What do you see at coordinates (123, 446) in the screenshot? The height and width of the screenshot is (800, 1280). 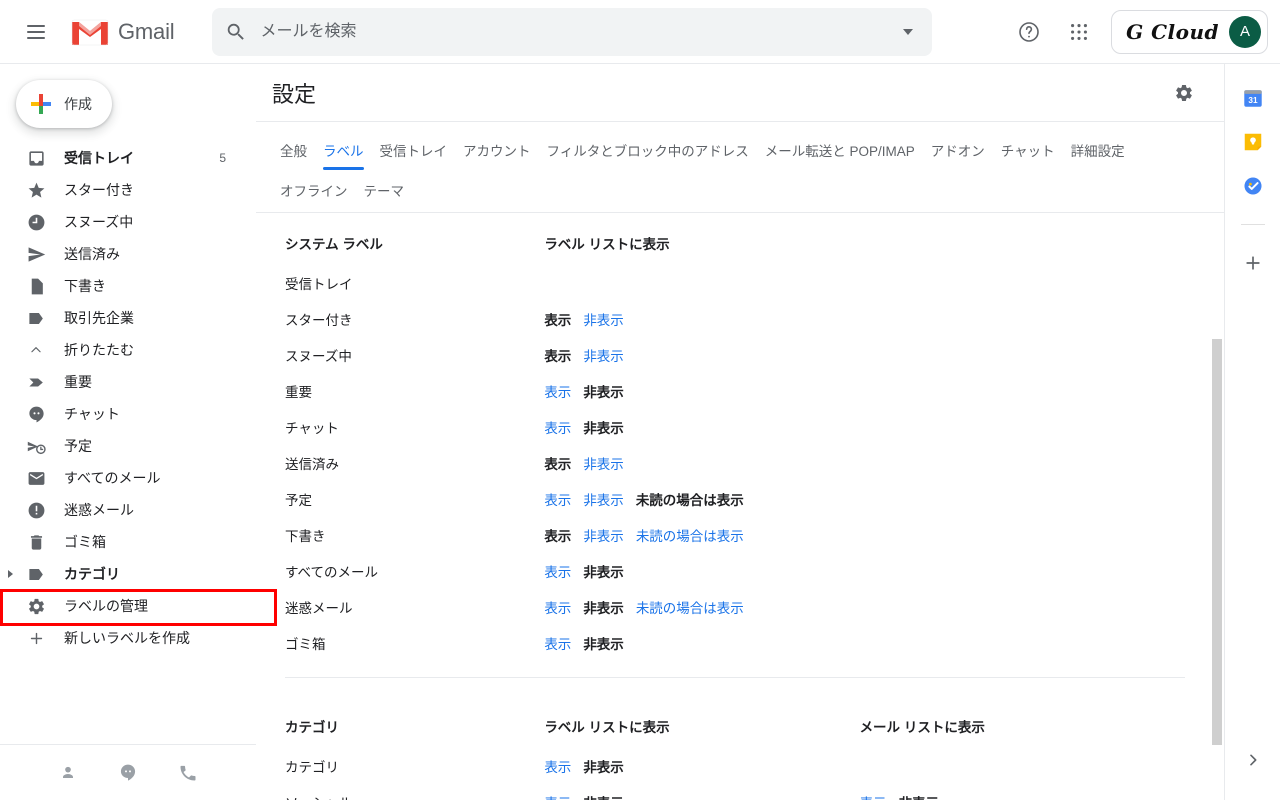 I see `sidebar-item-scheduled: 予定` at bounding box center [123, 446].